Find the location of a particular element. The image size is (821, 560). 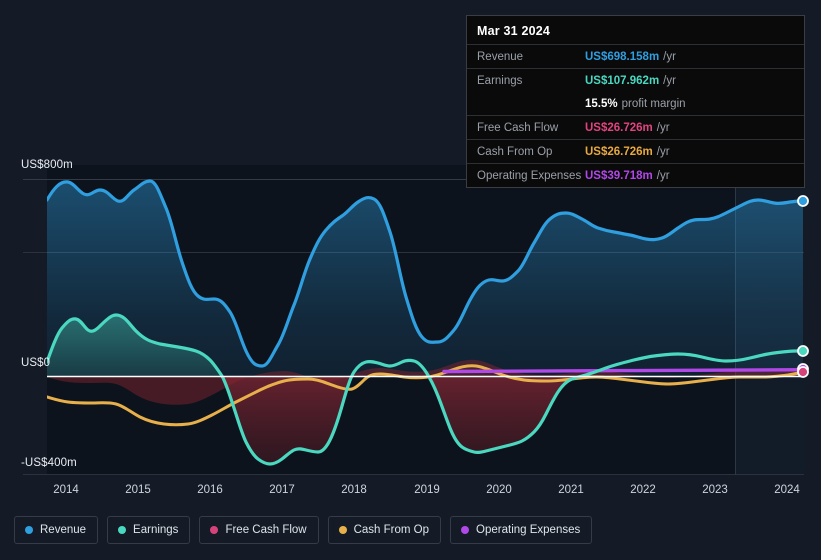

tooltip-label-revenue: Revenue is located at coordinates (500, 56).